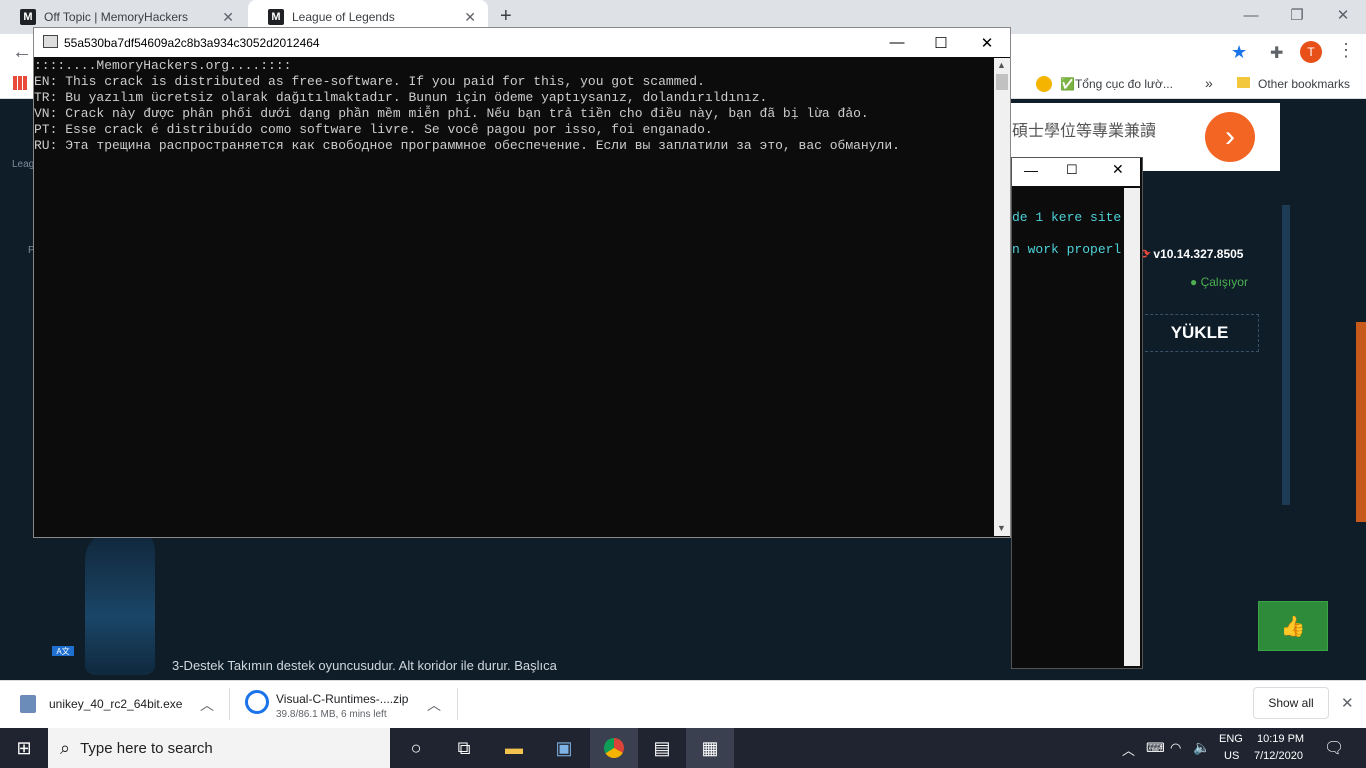 Image resolution: width=1366 pixels, height=768 pixels. What do you see at coordinates (1286, 355) in the screenshot?
I see `scroll-stripe` at bounding box center [1286, 355].